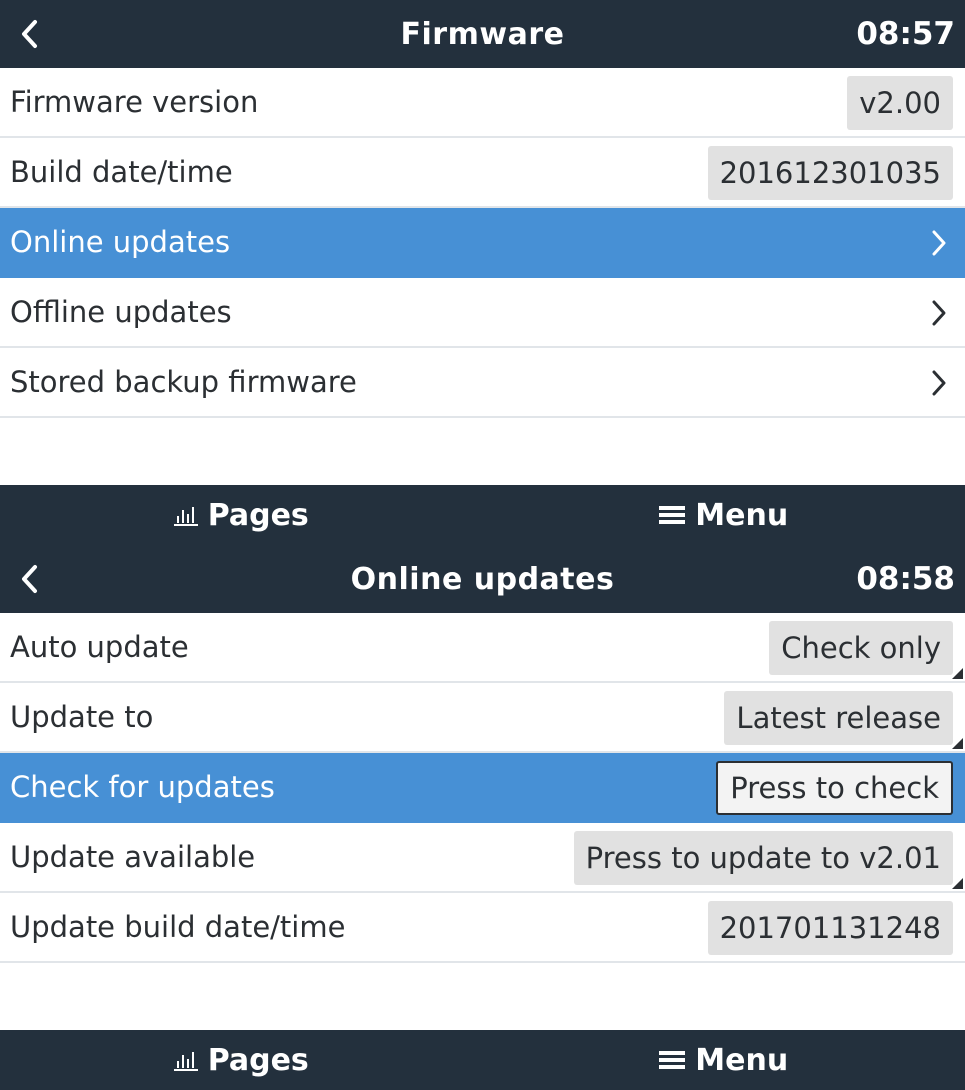  I want to click on update-build-date-value: 201701131248, so click(830, 928).